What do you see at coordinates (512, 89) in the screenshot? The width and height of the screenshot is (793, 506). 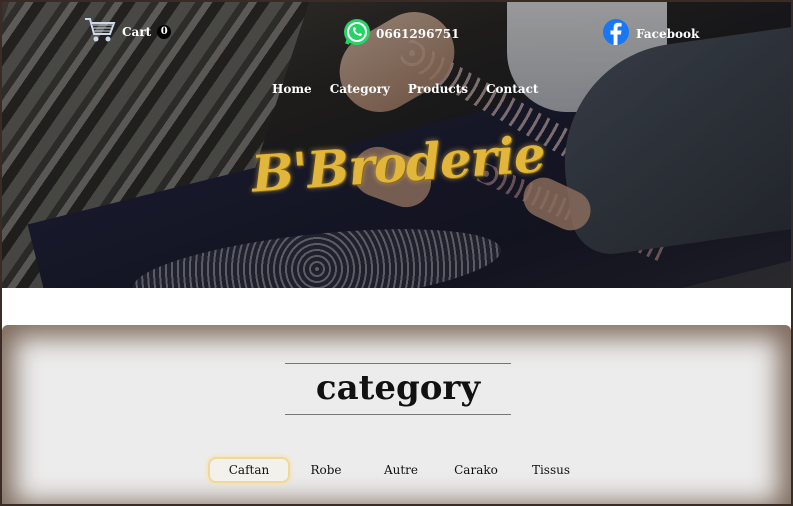 I see `nav-contact: Contact` at bounding box center [512, 89].